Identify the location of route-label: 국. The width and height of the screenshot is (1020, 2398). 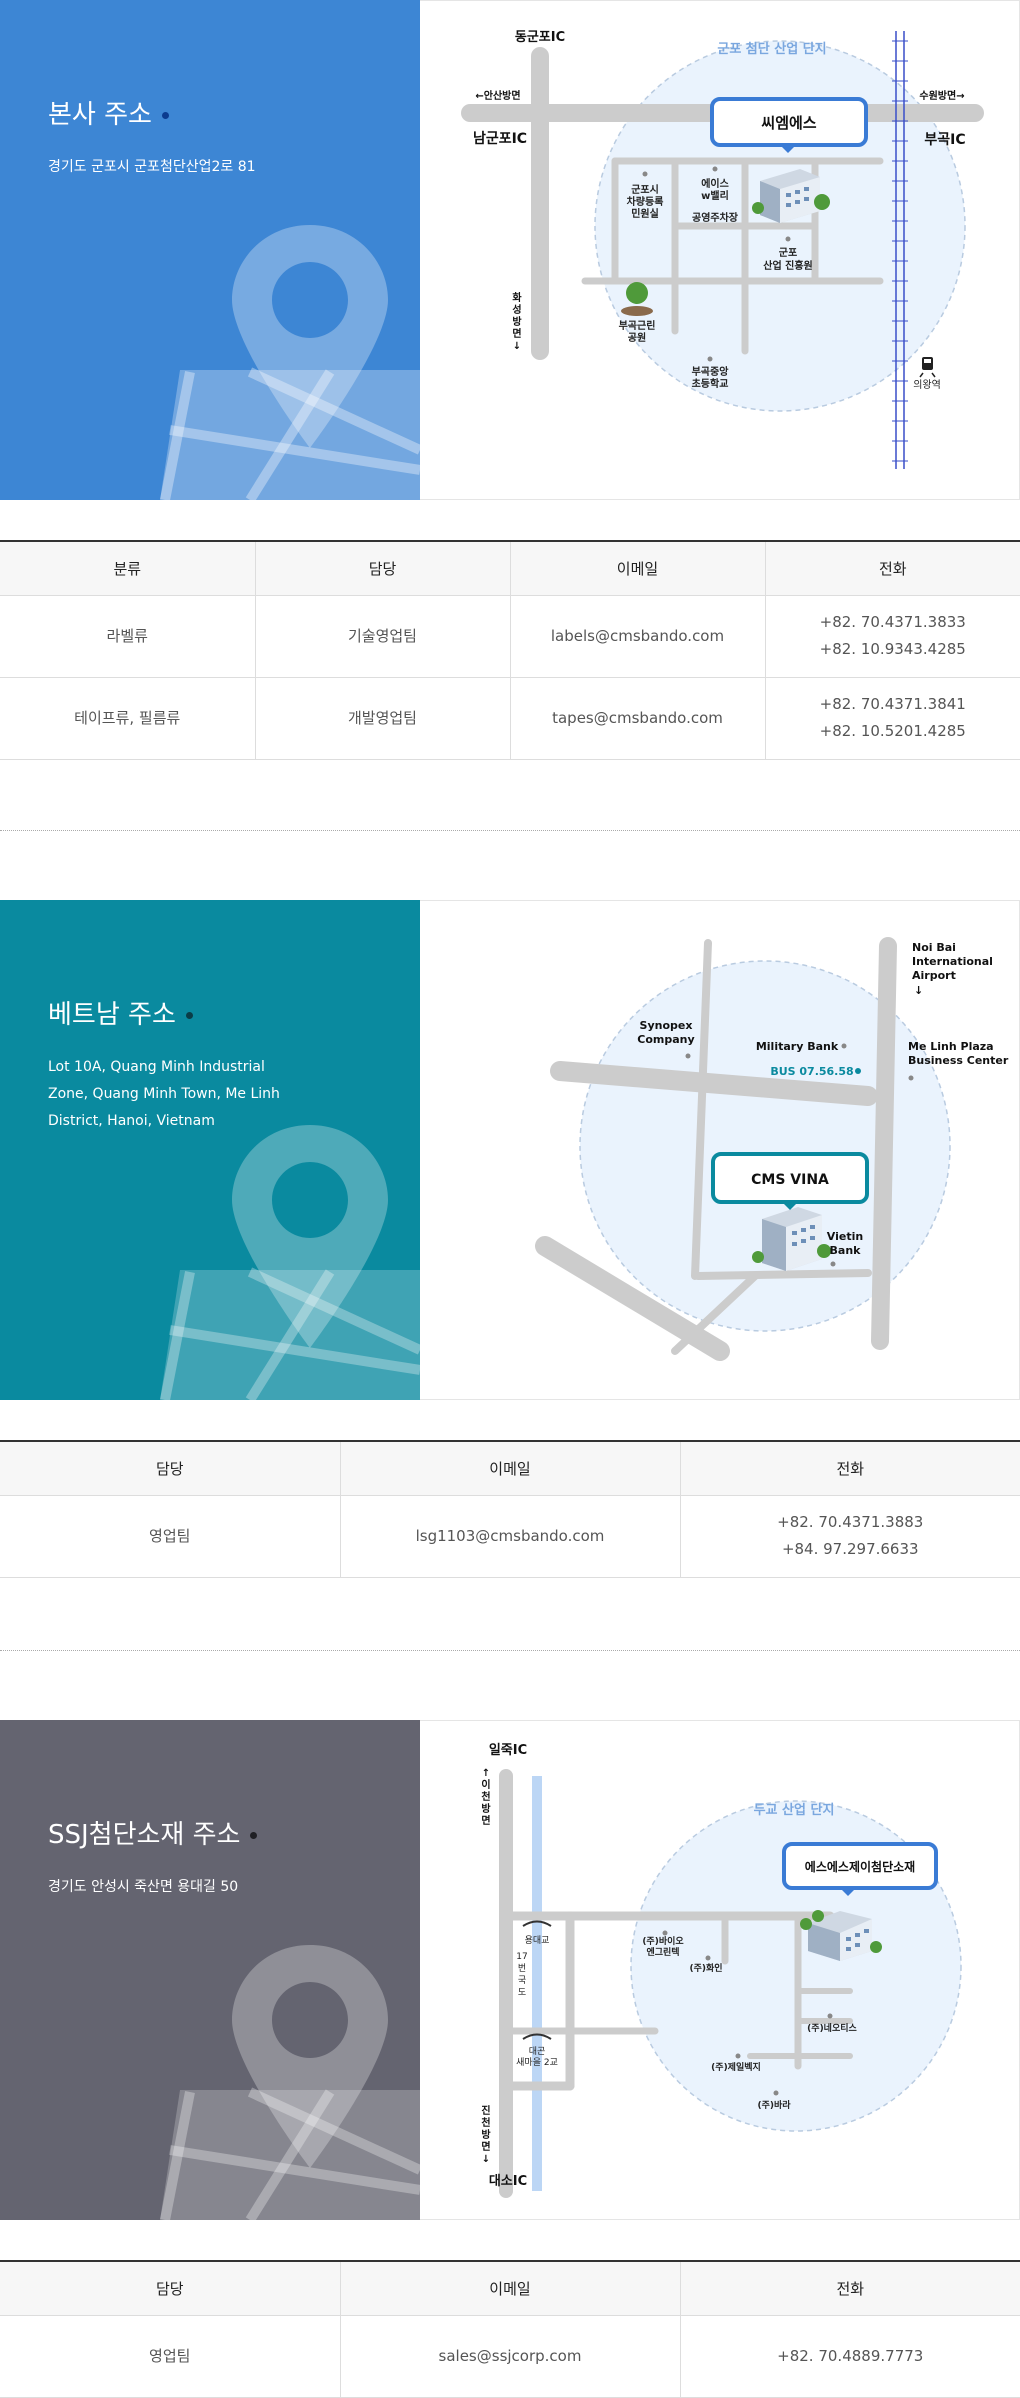
(522, 1980).